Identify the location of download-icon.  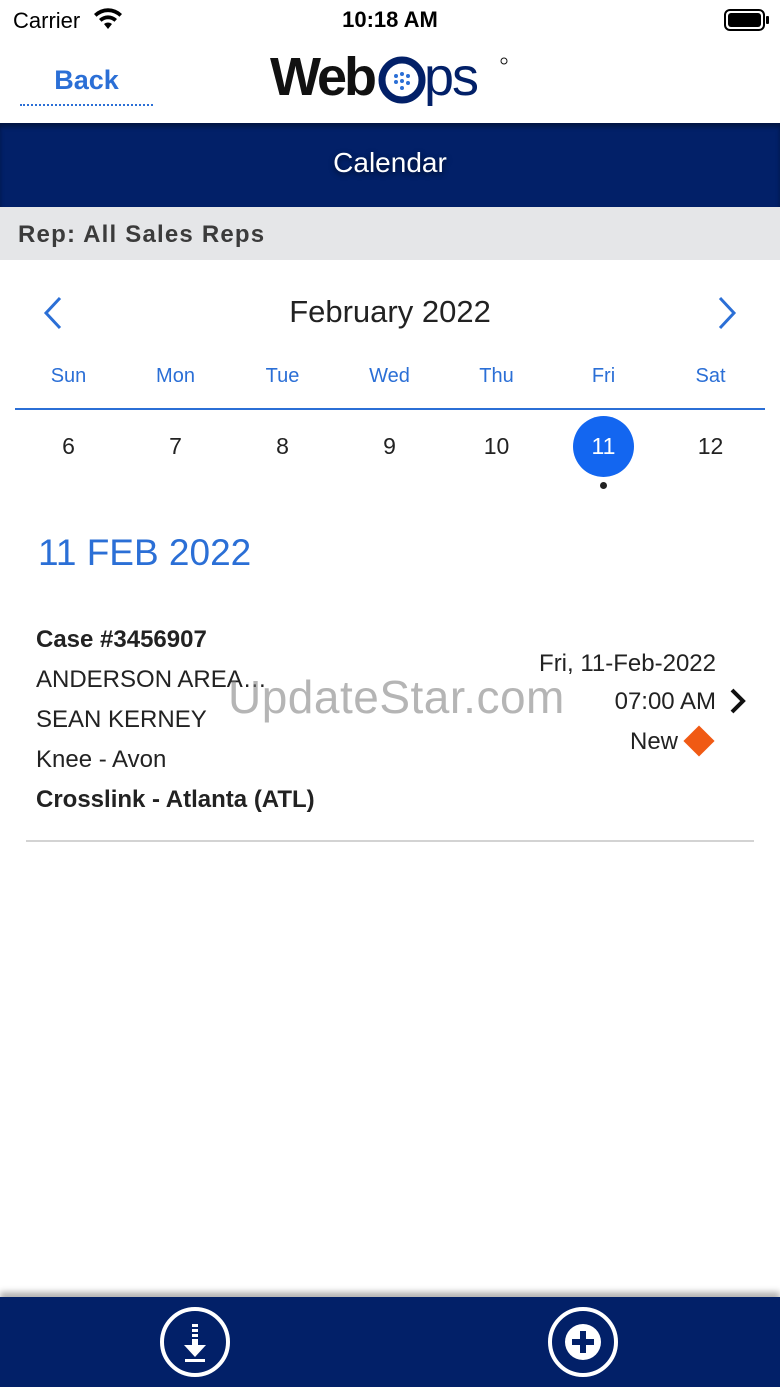
(195, 1343).